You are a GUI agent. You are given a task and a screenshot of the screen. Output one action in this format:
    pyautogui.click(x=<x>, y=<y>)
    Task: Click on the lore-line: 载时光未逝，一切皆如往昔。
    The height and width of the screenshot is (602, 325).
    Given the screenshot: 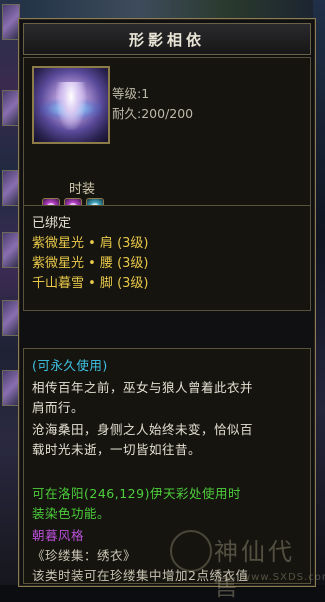 What is the action you would take?
    pyautogui.click(x=117, y=449)
    